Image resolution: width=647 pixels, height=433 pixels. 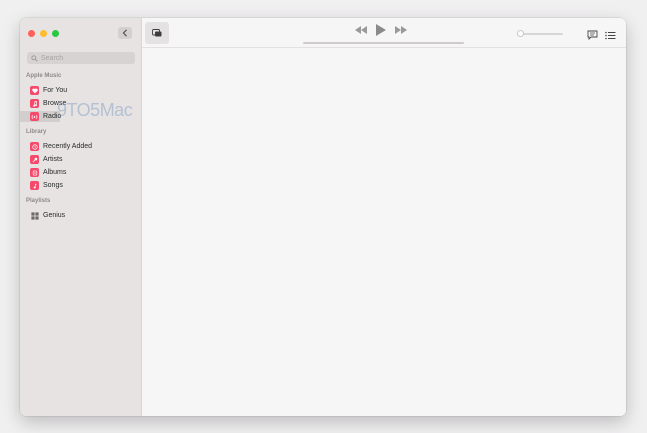 What do you see at coordinates (55, 103) in the screenshot?
I see `sidebar-item-label: Browse` at bounding box center [55, 103].